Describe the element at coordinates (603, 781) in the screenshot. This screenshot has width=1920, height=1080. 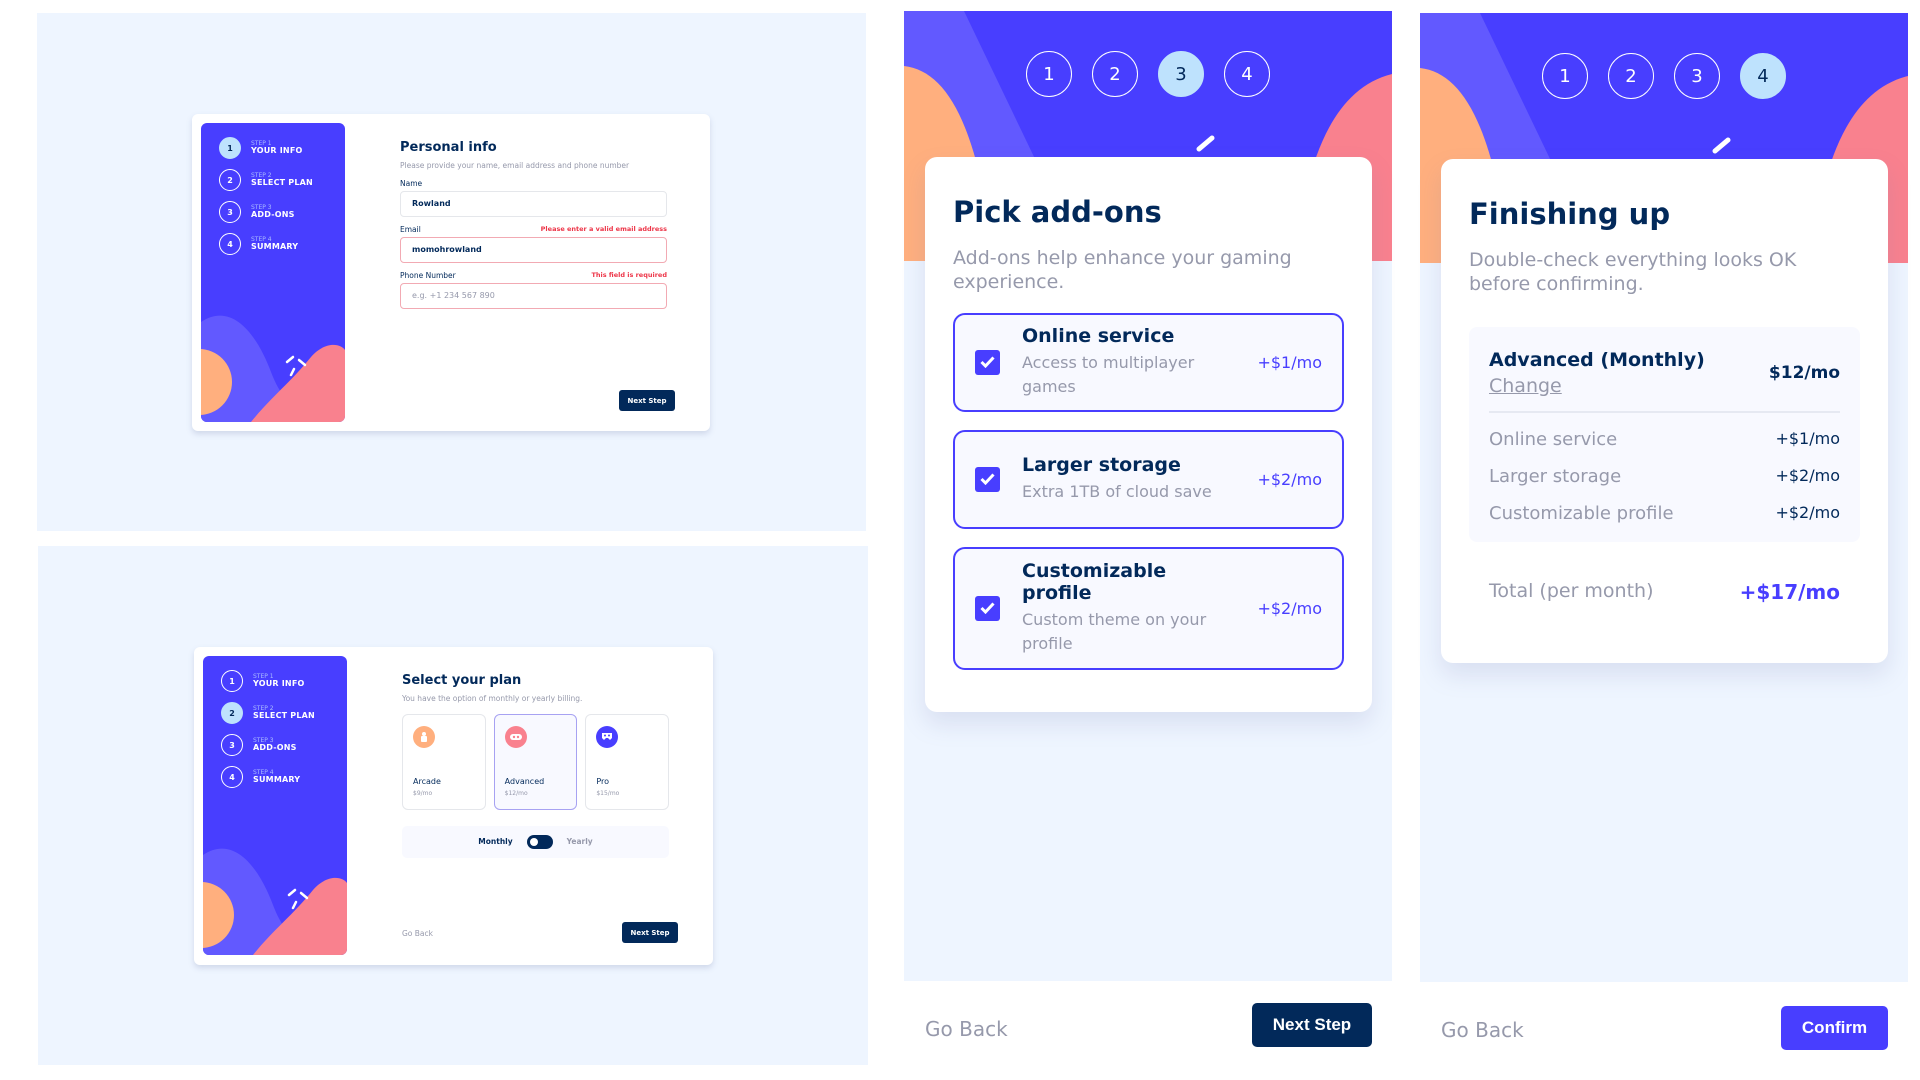
I see `plan-name: Pro` at that location.